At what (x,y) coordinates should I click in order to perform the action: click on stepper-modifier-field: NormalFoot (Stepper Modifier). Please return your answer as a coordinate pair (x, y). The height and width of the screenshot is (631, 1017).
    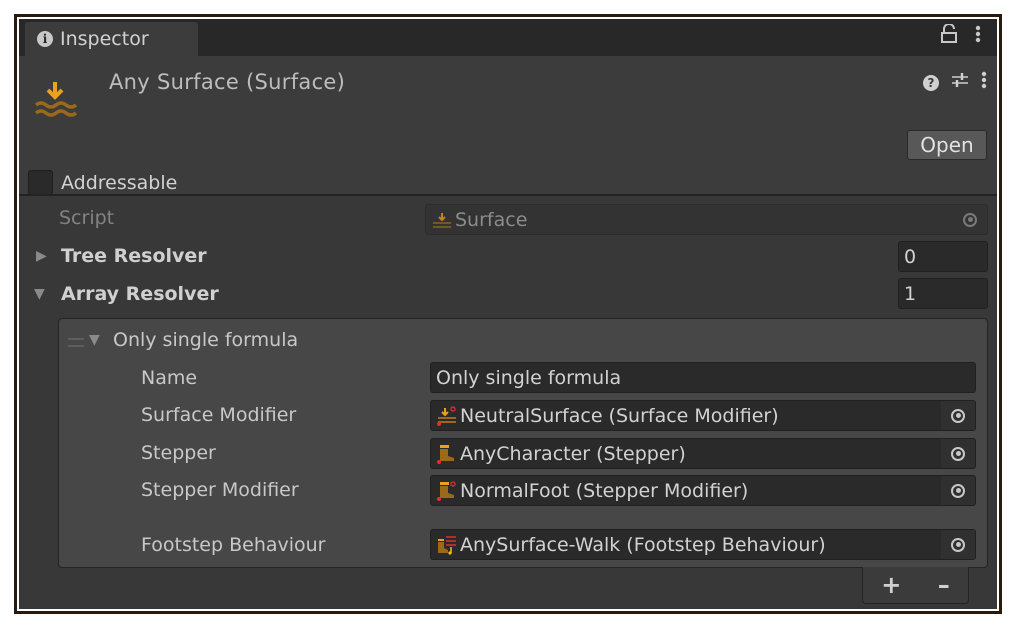
    Looking at the image, I should click on (703, 490).